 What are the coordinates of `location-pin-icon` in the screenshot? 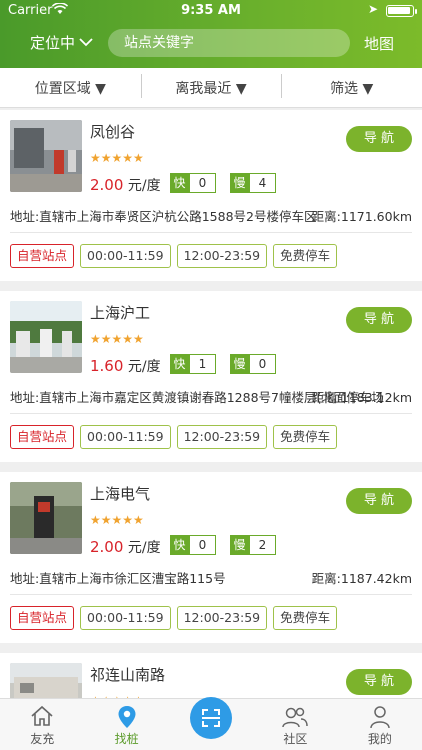 It's located at (127, 718).